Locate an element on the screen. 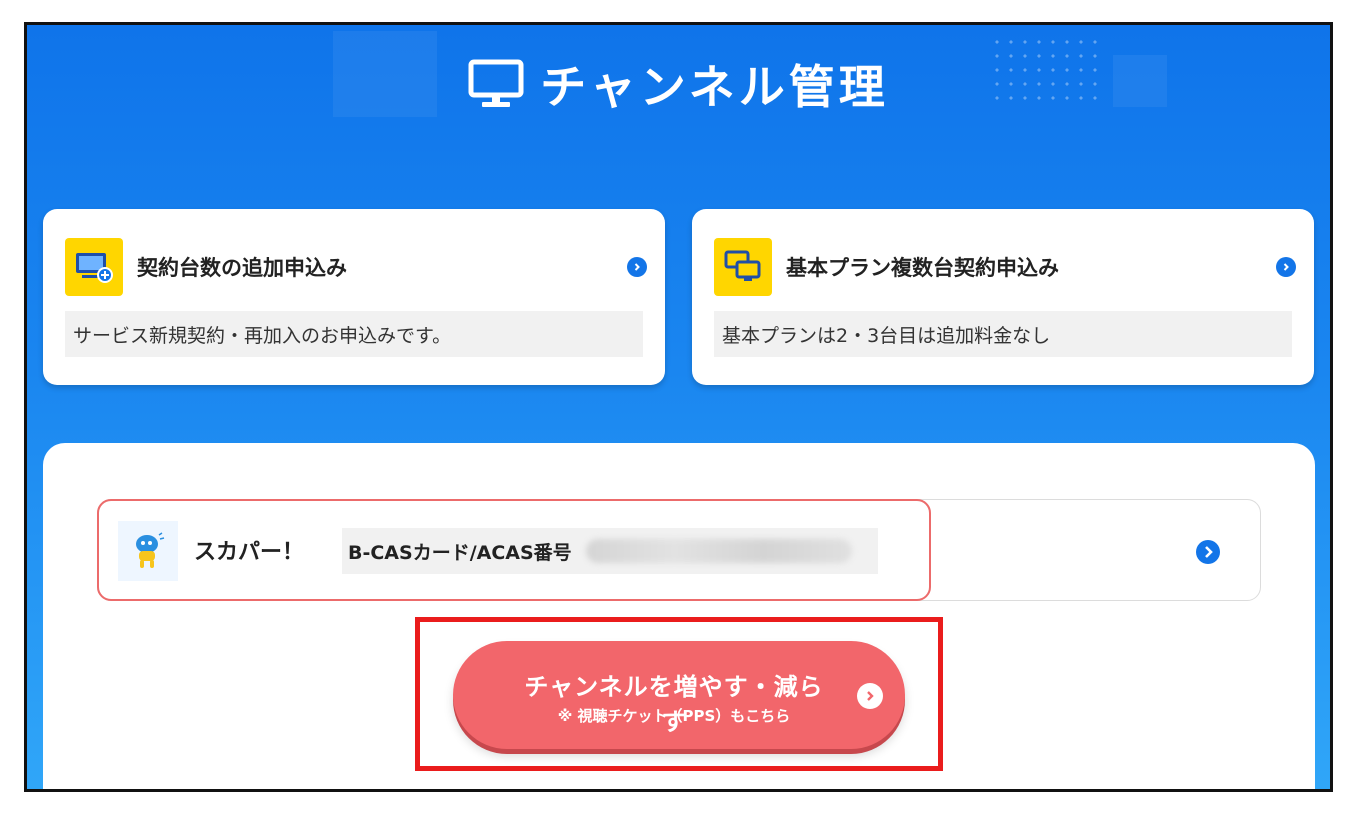 Image resolution: width=1362 pixels, height=814 pixels. skyperfect-mascot-icon is located at coordinates (148, 551).